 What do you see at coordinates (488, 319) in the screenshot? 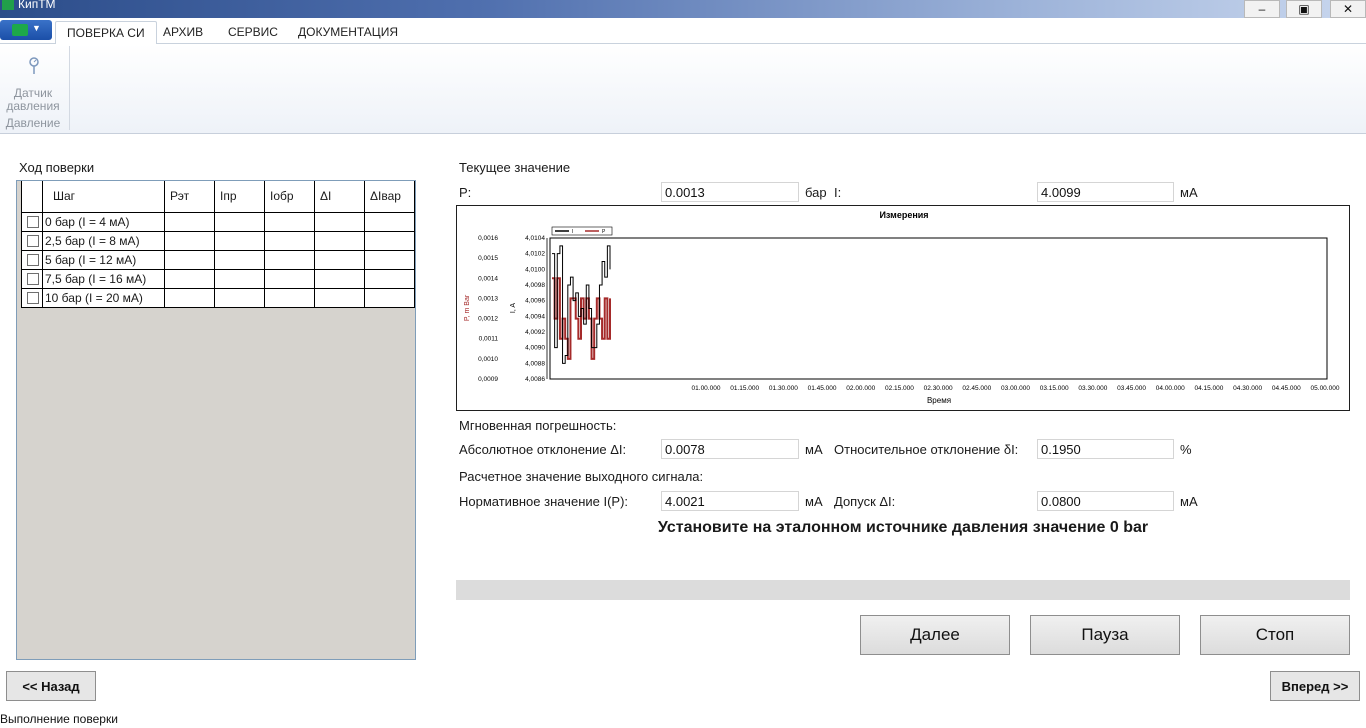
I see `y-tick-label-pressure: 0,0012` at bounding box center [488, 319].